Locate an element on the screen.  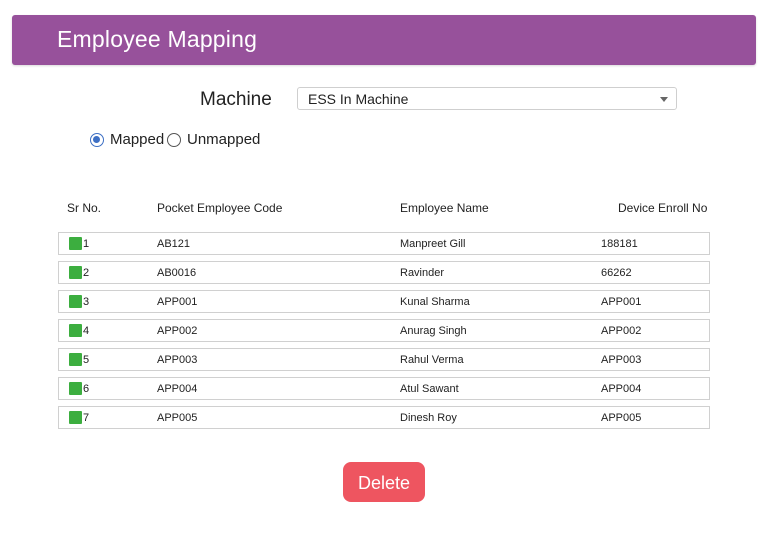
cell-device-enroll-no: APP003 is located at coordinates (621, 360).